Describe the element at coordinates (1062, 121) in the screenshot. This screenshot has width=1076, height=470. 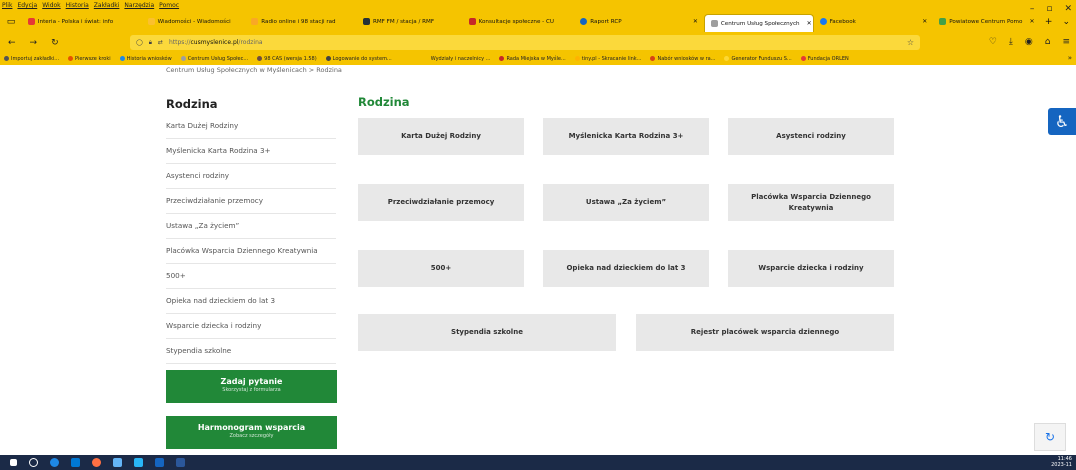
I see `accessibility-button: ♿︎` at that location.